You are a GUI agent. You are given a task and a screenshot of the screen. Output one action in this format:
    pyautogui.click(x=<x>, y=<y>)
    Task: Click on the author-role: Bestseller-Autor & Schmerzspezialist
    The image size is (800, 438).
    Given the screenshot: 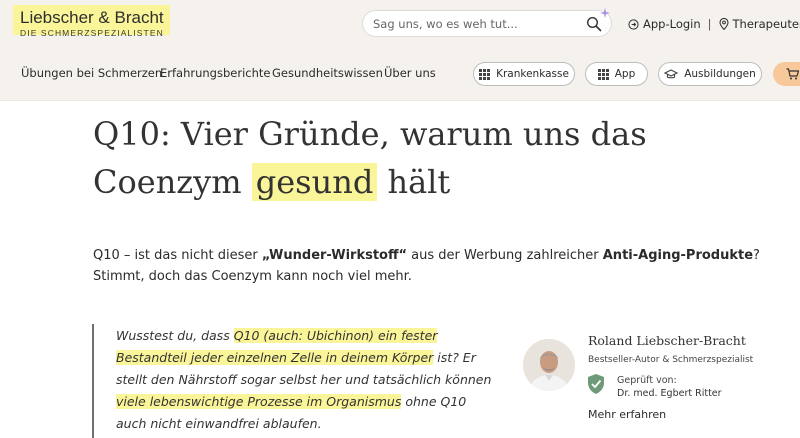 What is the action you would take?
    pyautogui.click(x=671, y=360)
    